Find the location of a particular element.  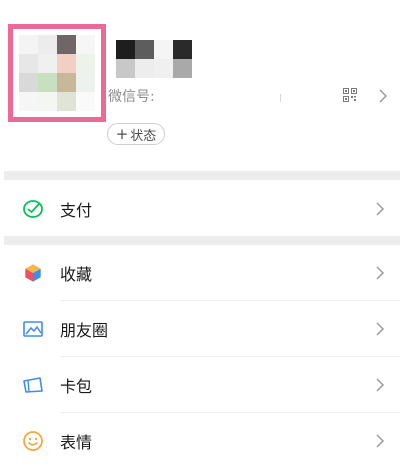

avatar is located at coordinates (57, 73).